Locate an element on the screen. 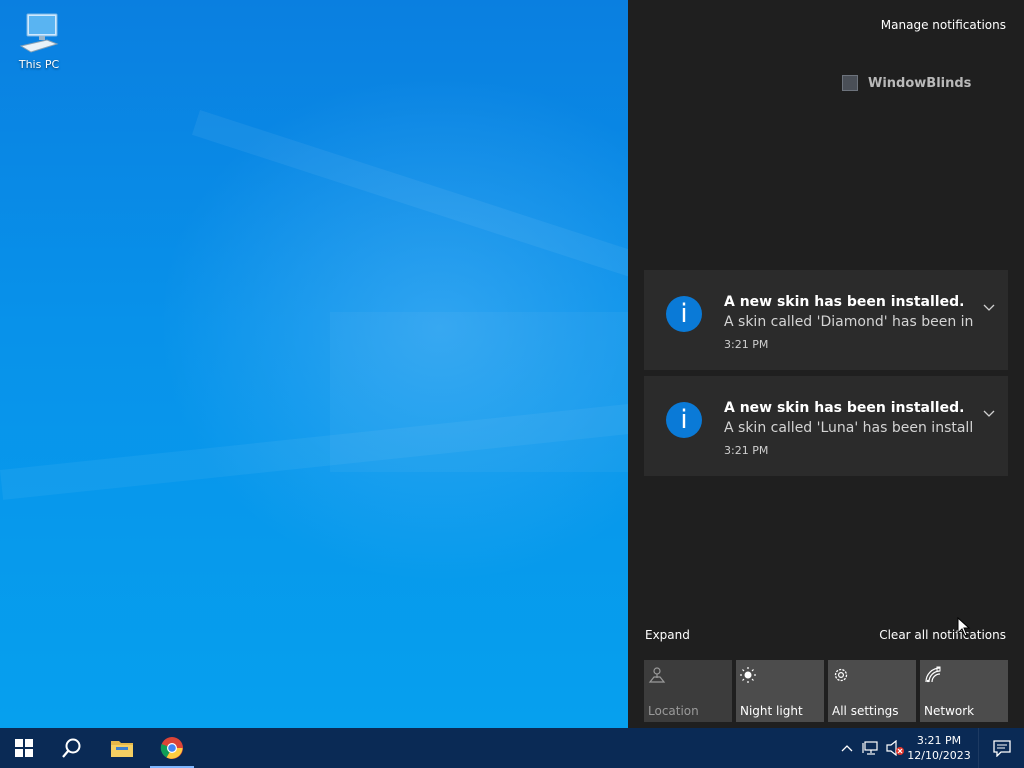  start-button is located at coordinates (24, 748).